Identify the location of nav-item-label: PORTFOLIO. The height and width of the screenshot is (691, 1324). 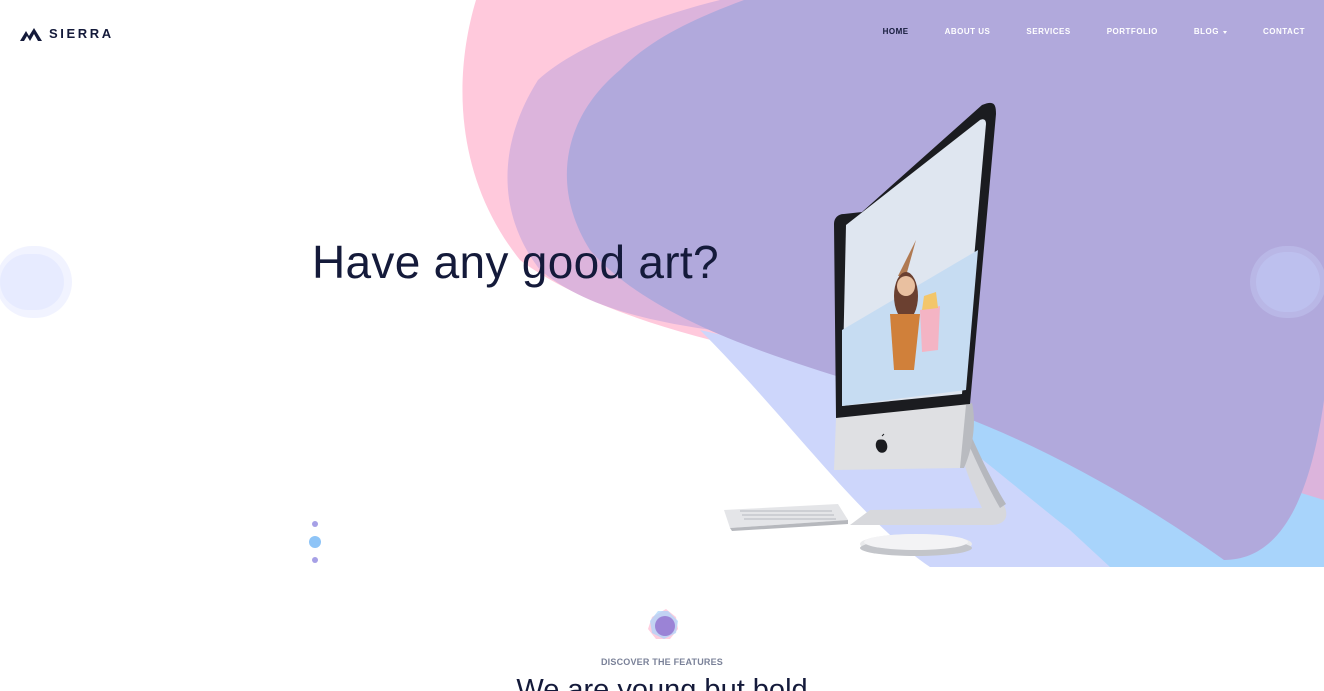
(1132, 31).